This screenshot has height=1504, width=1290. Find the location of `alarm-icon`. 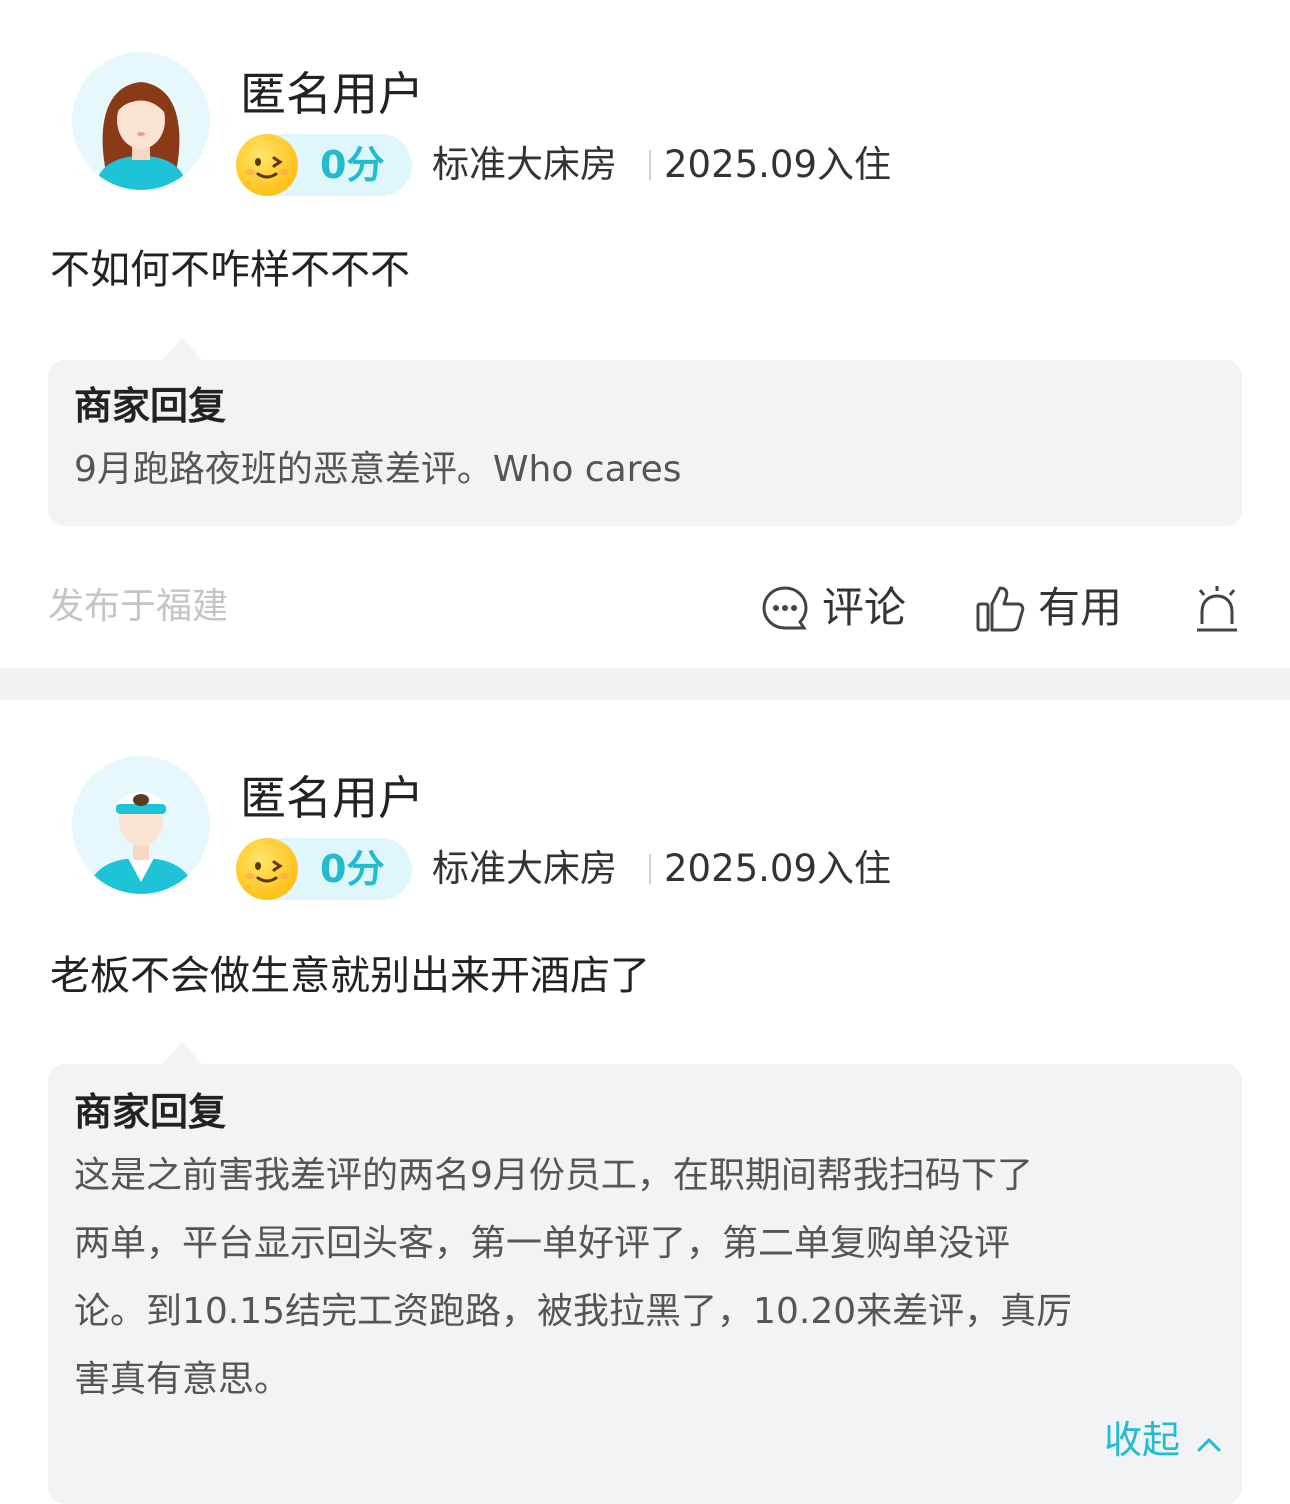

alarm-icon is located at coordinates (1217, 609).